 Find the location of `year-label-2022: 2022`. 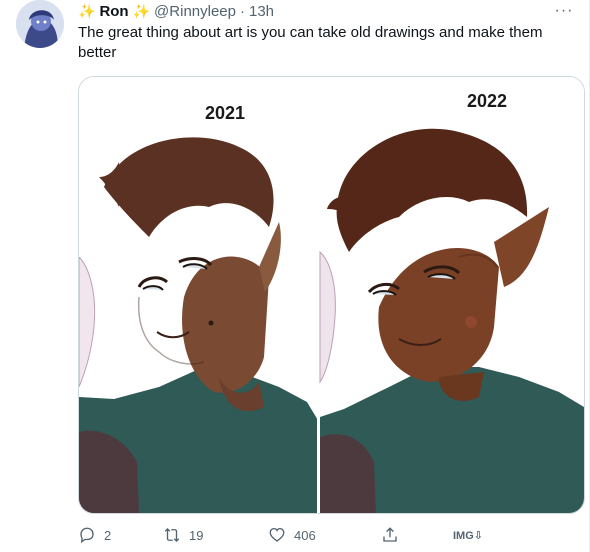

year-label-2022: 2022 is located at coordinates (487, 101).